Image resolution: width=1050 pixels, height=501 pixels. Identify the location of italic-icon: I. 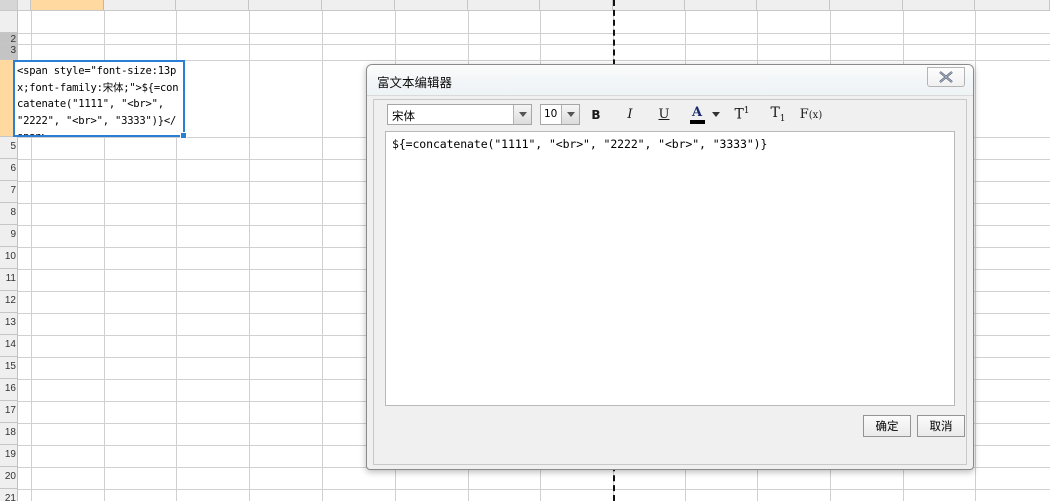
(630, 114).